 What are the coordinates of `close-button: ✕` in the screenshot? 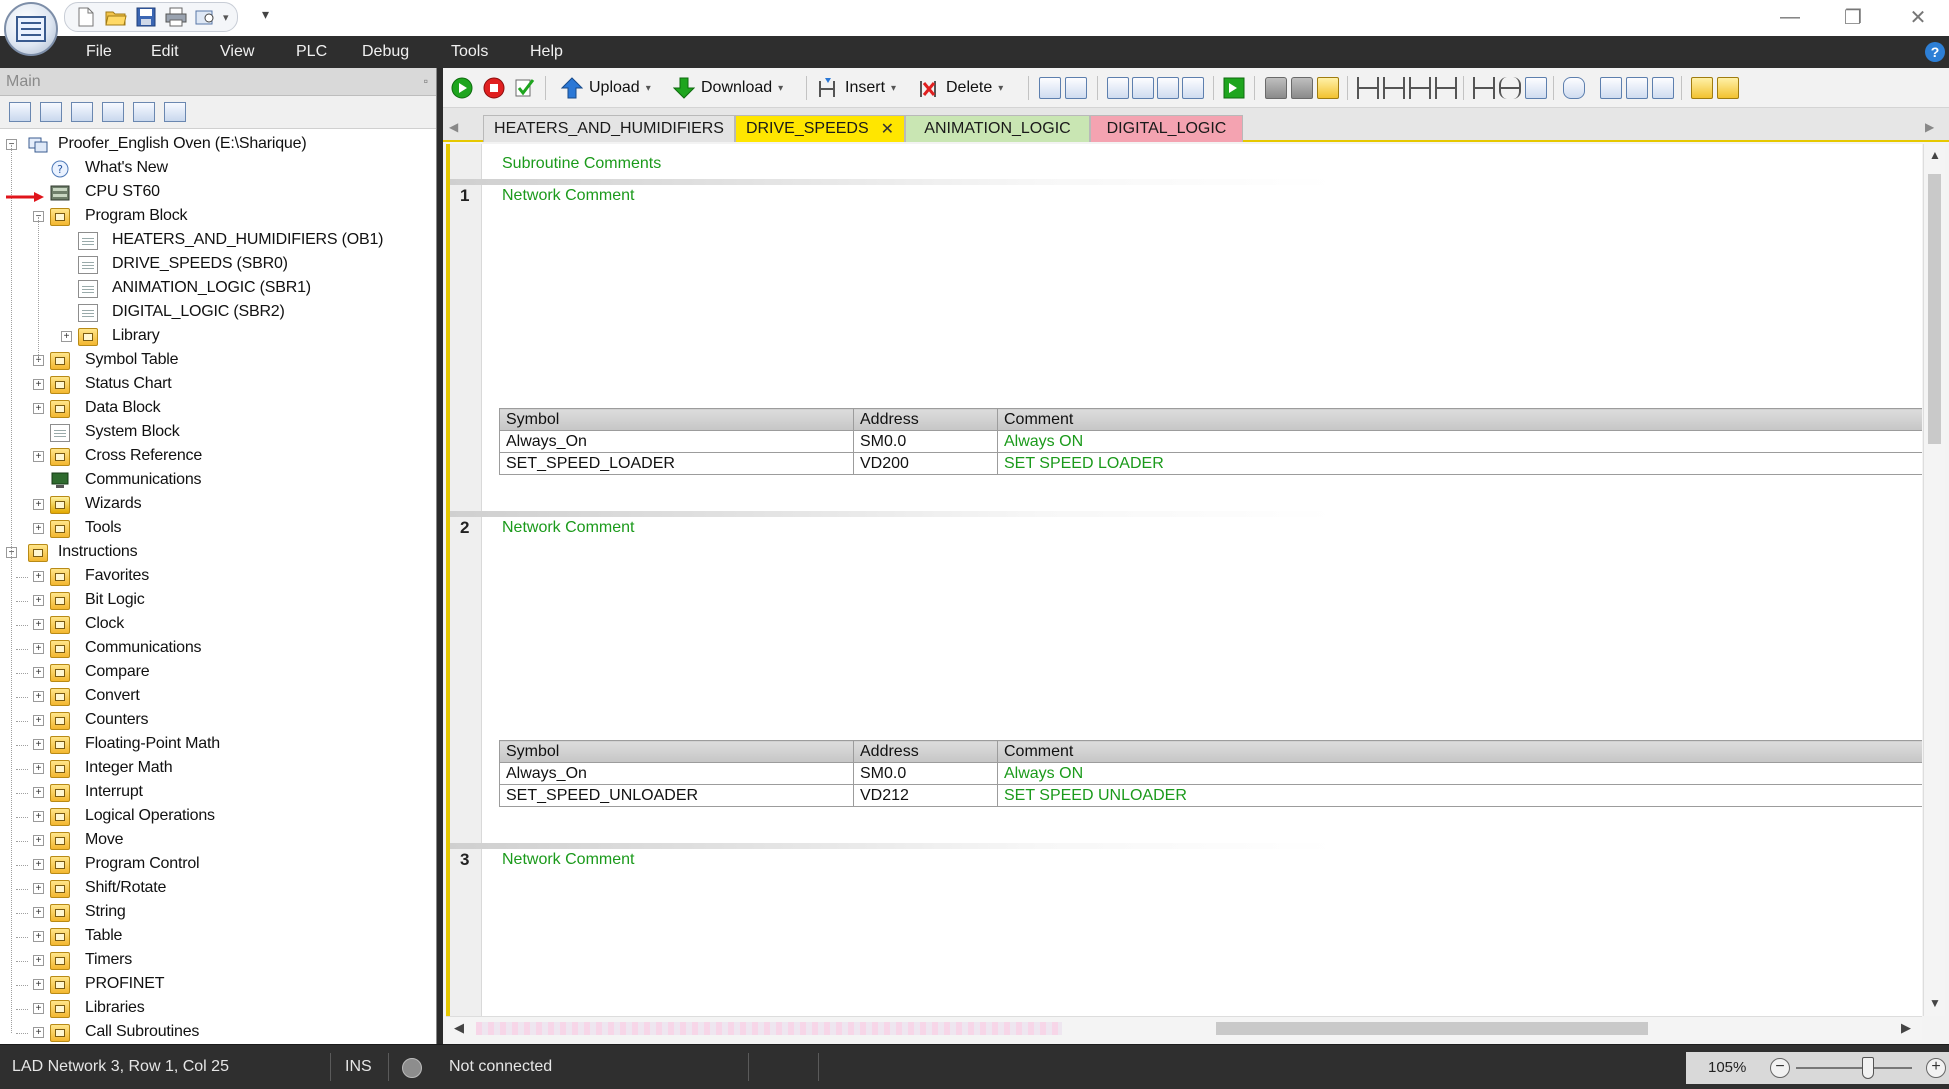 It's located at (1918, 17).